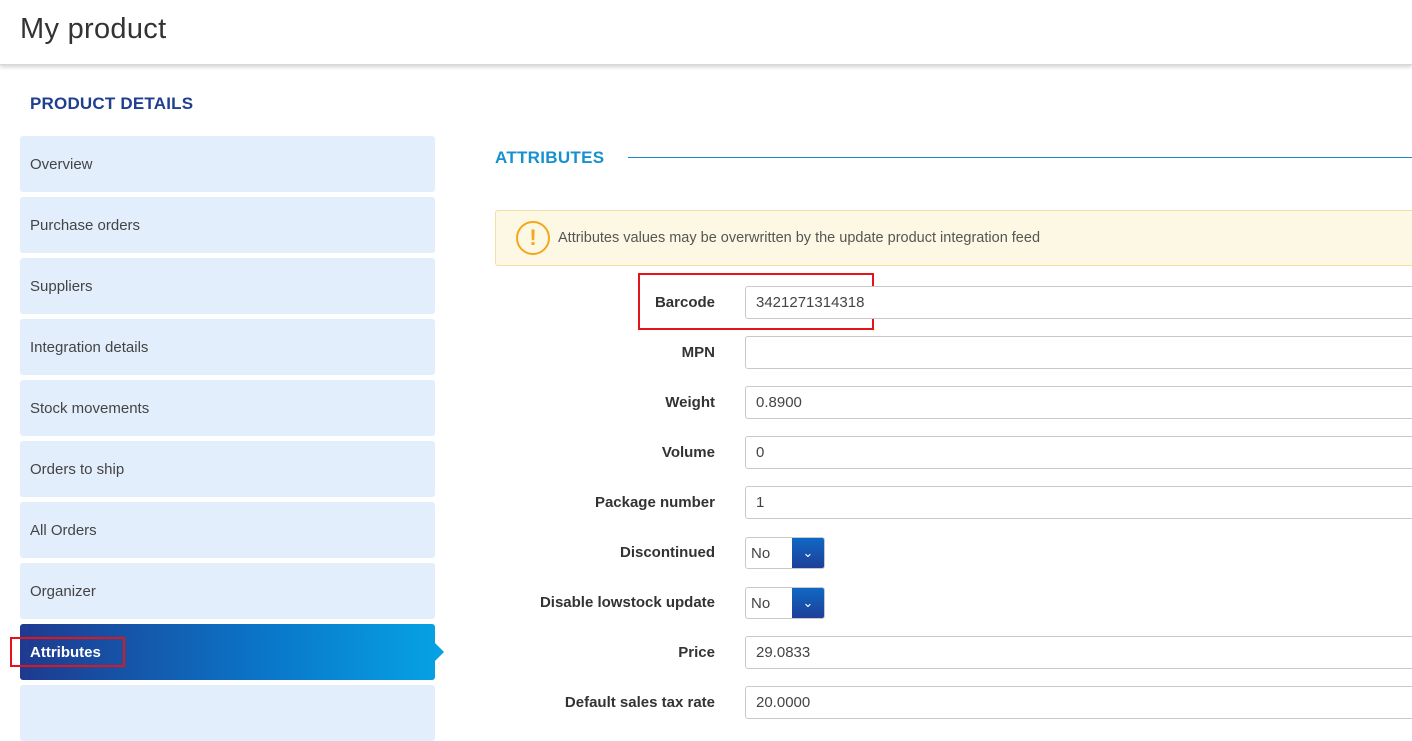 The width and height of the screenshot is (1412, 741). I want to click on field-row-mpn: MPN, so click(953, 353).